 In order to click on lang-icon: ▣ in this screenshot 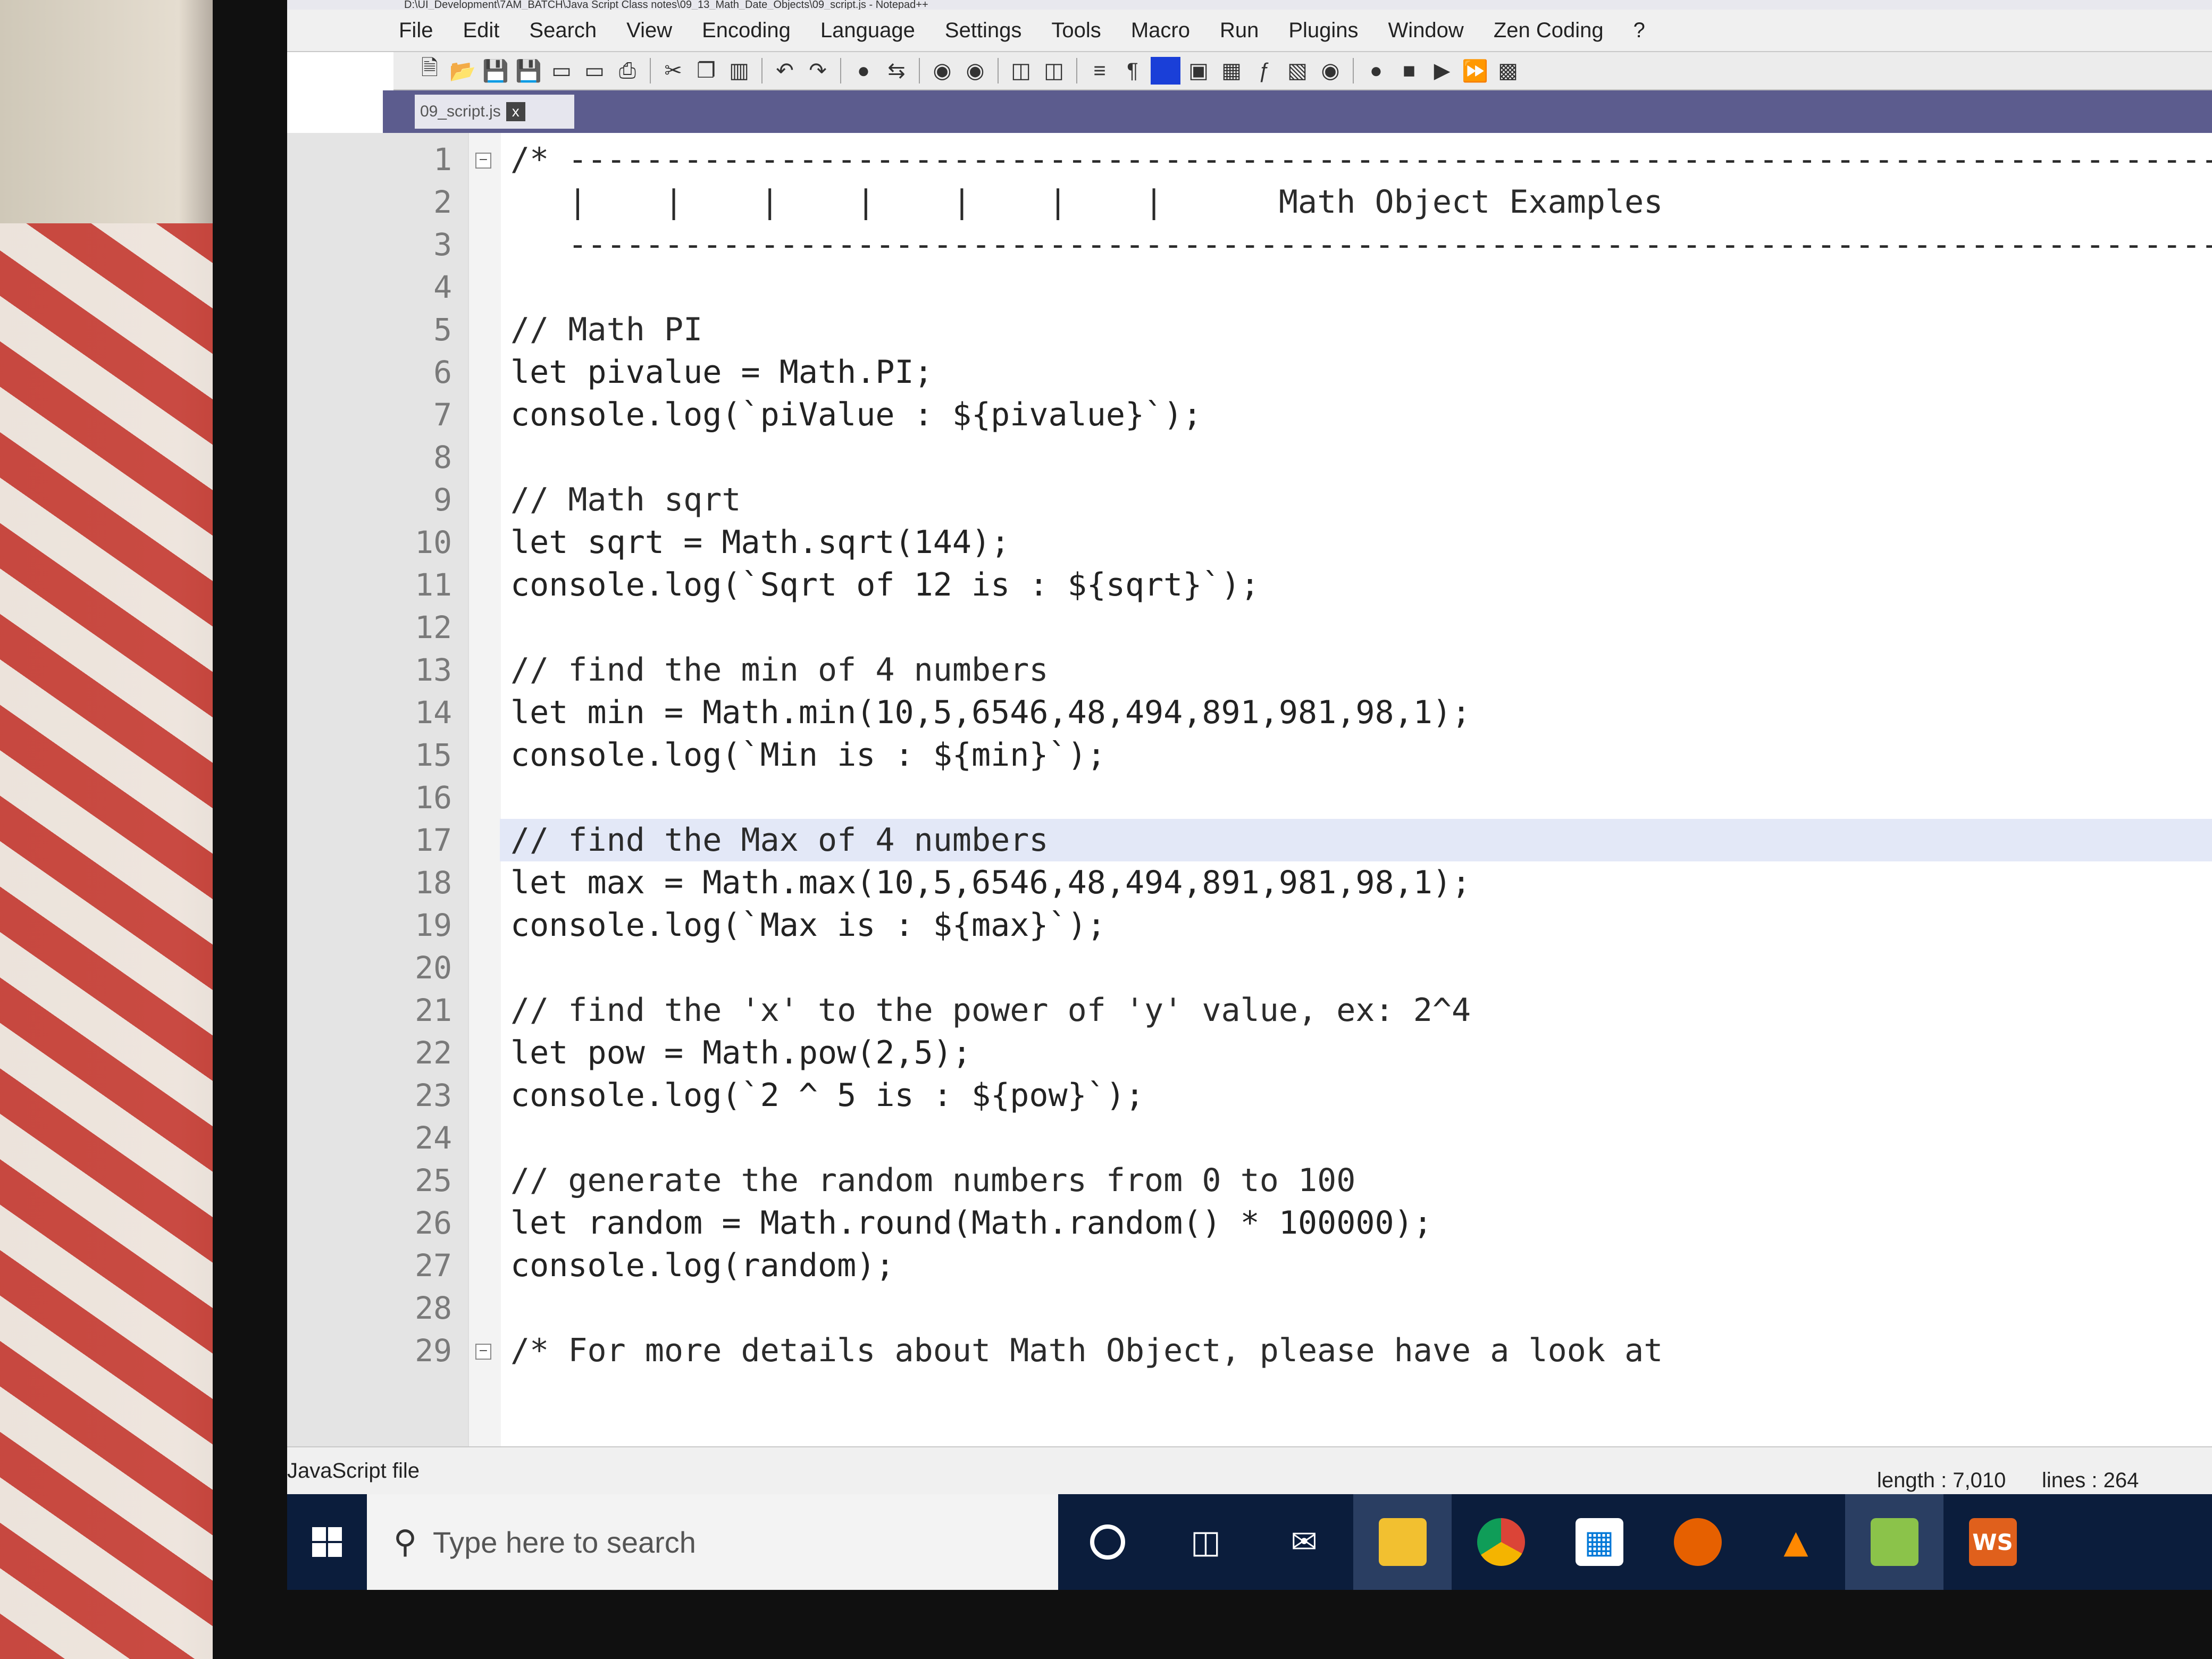, I will do `click(1198, 71)`.